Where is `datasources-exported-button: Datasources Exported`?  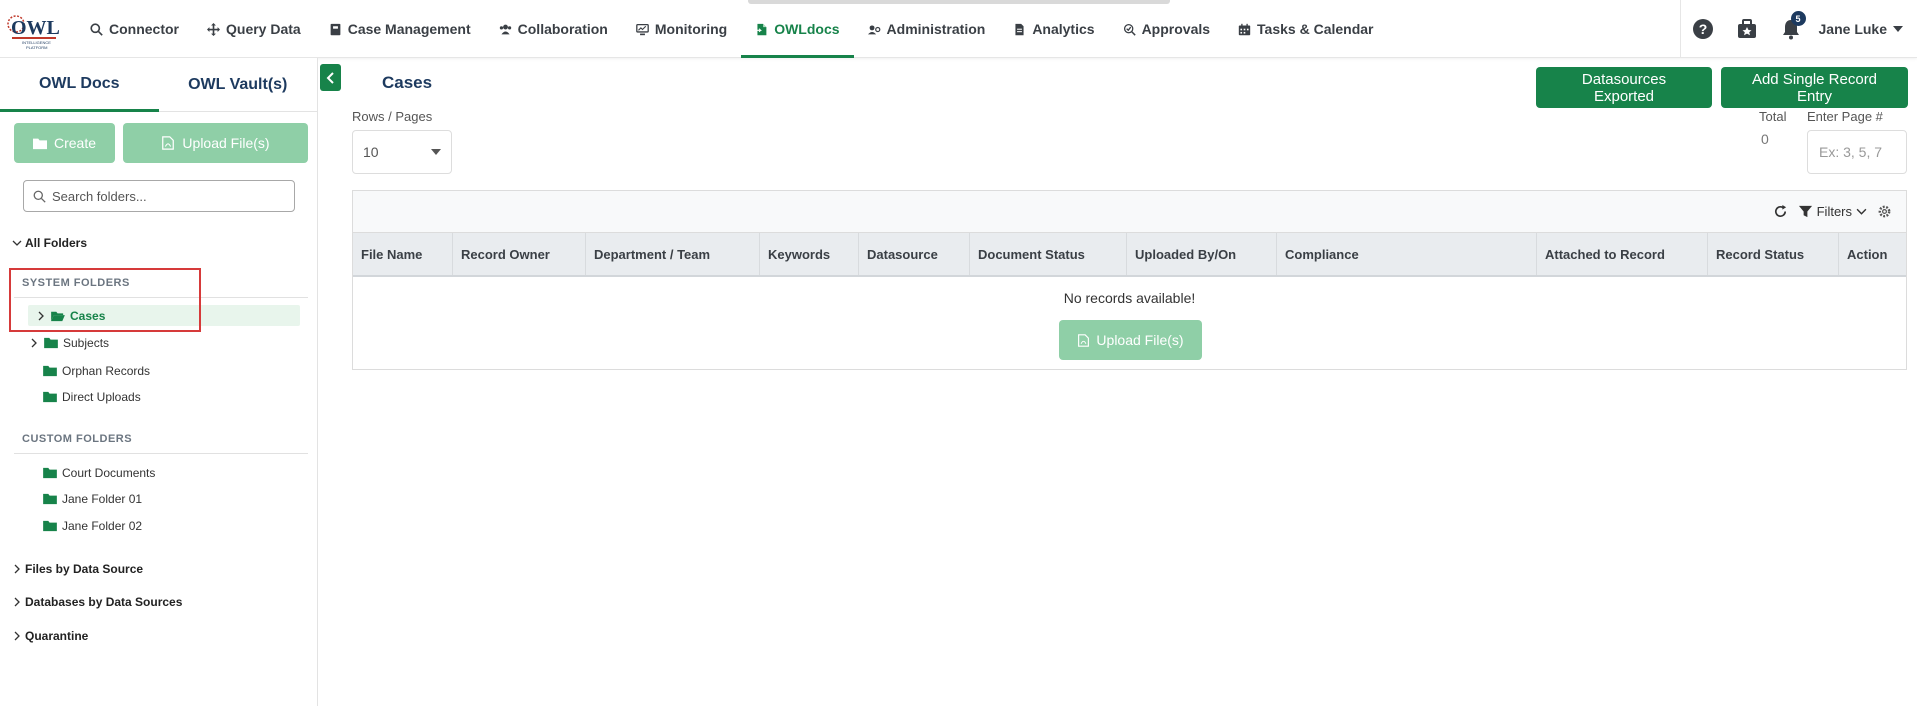
datasources-exported-button: Datasources Exported is located at coordinates (1624, 87).